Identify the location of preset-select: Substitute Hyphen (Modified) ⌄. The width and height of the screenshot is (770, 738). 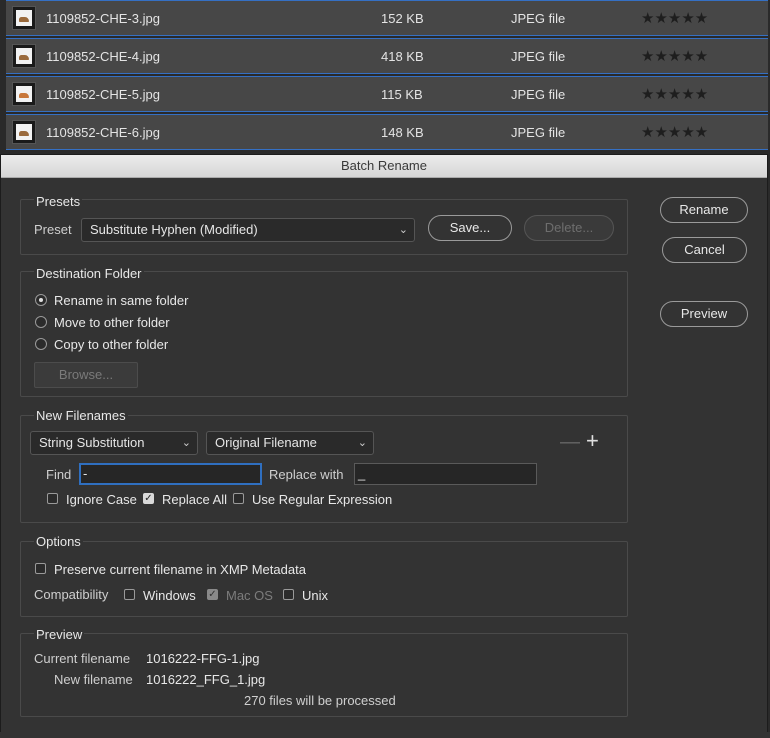
(248, 230).